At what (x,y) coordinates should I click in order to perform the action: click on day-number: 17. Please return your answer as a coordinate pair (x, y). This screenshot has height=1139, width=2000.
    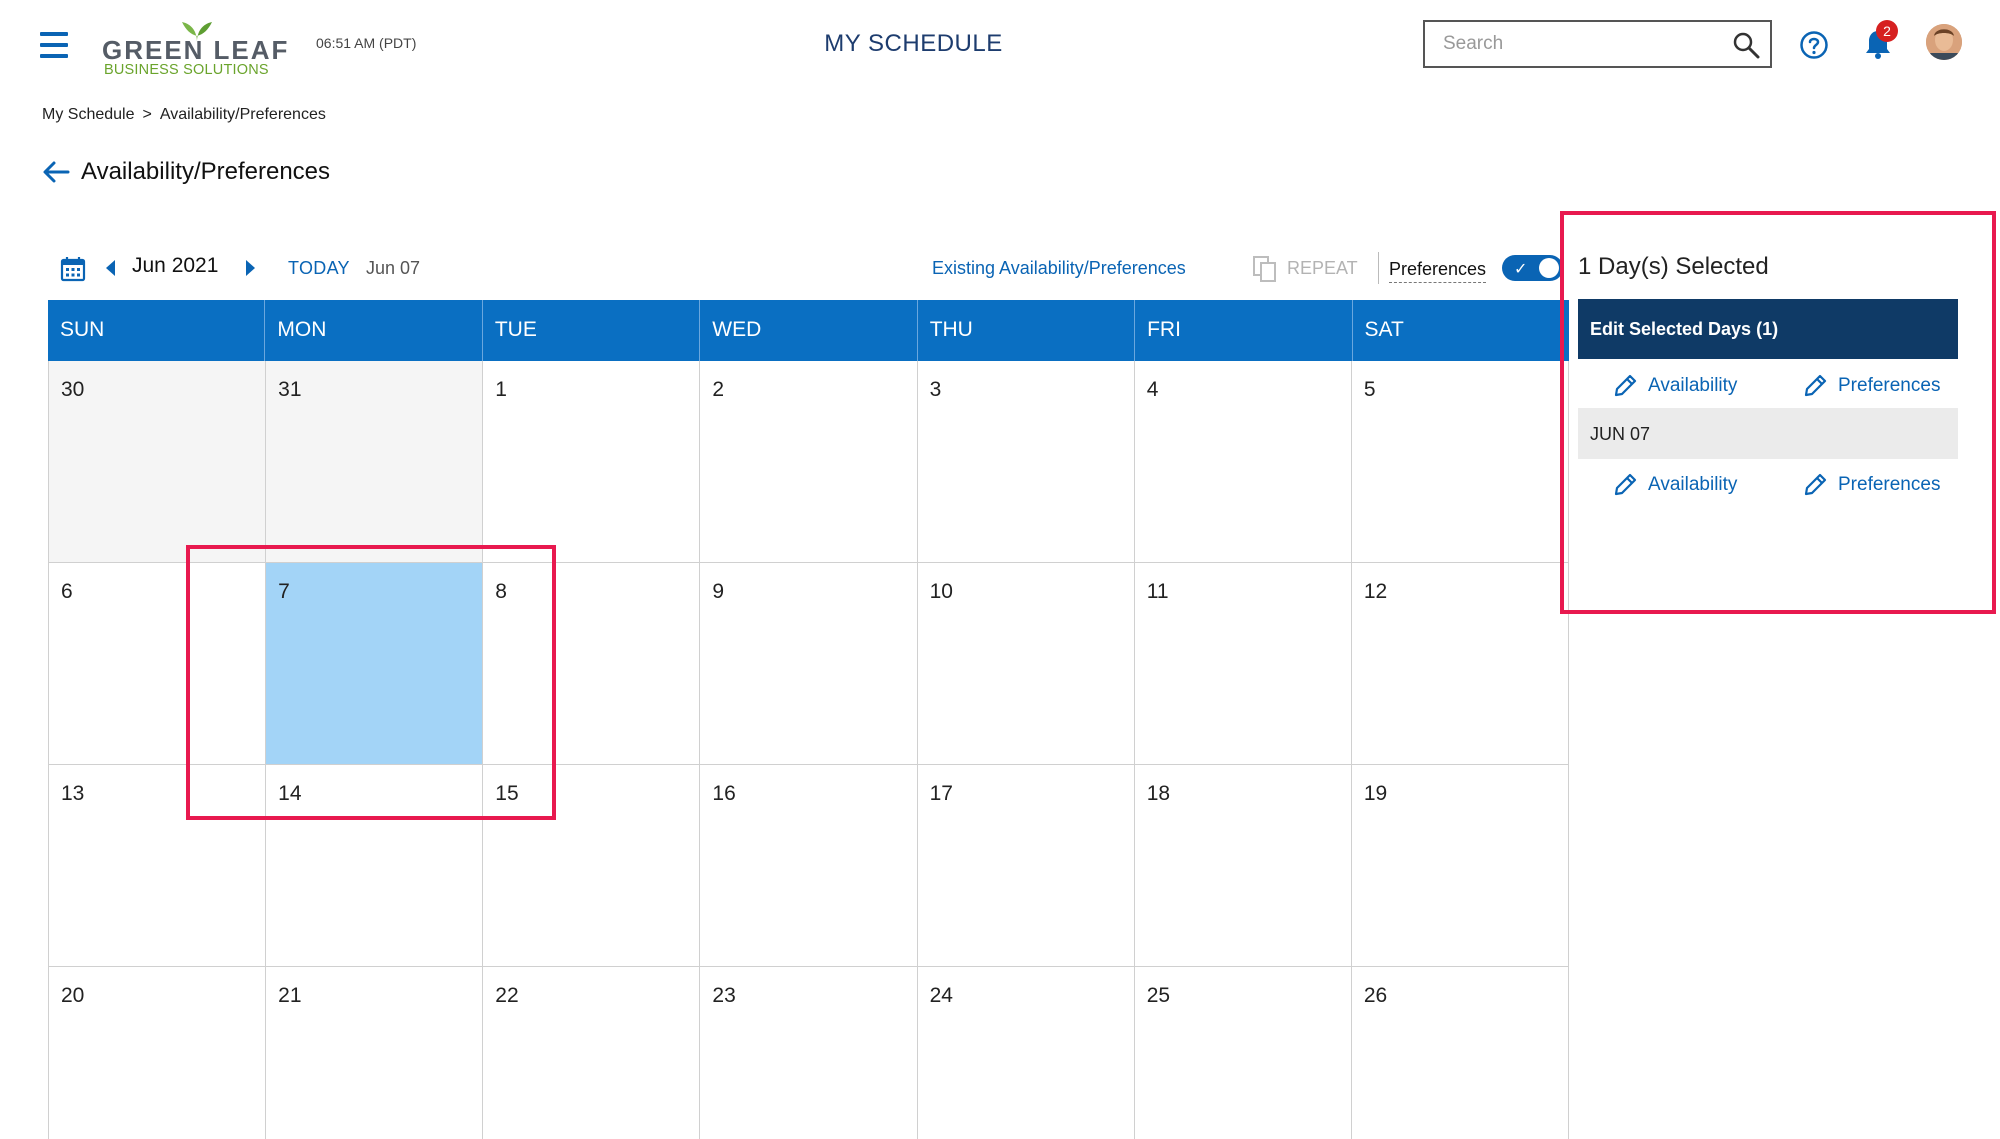
    Looking at the image, I should click on (941, 793).